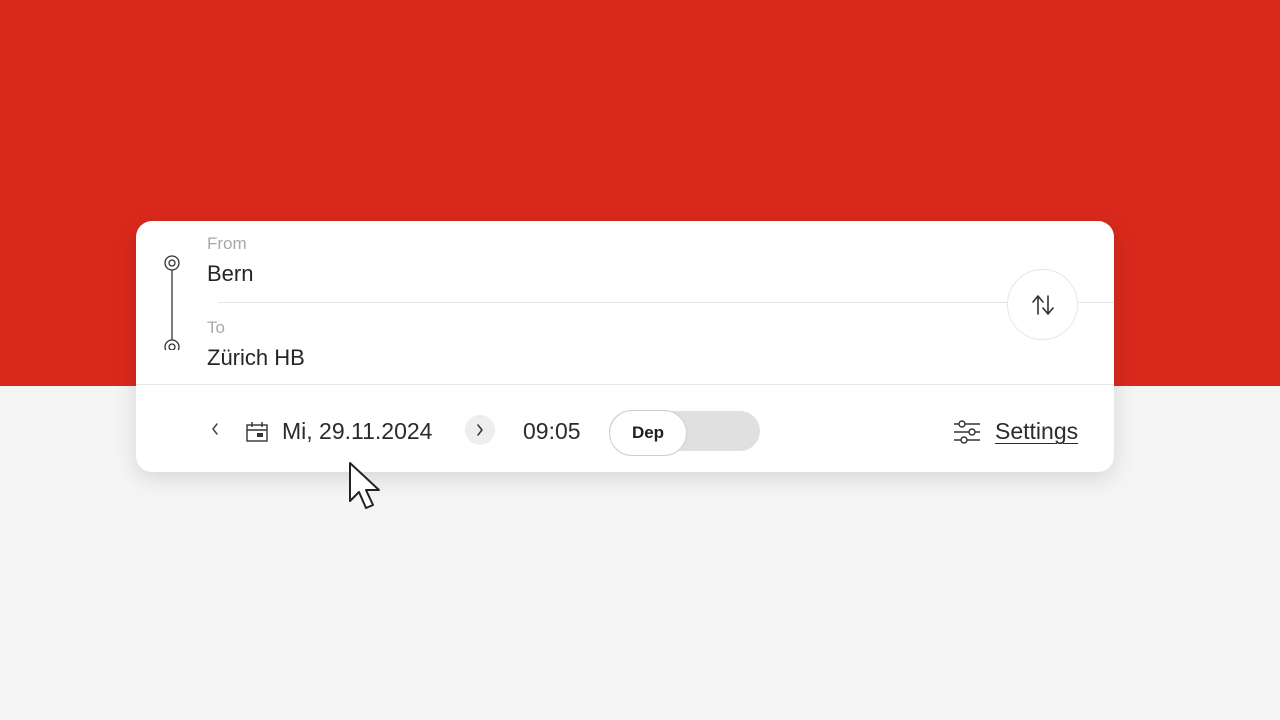 This screenshot has width=1280, height=720. Describe the element at coordinates (648, 433) in the screenshot. I see `toggle-selected-option: Dep` at that location.